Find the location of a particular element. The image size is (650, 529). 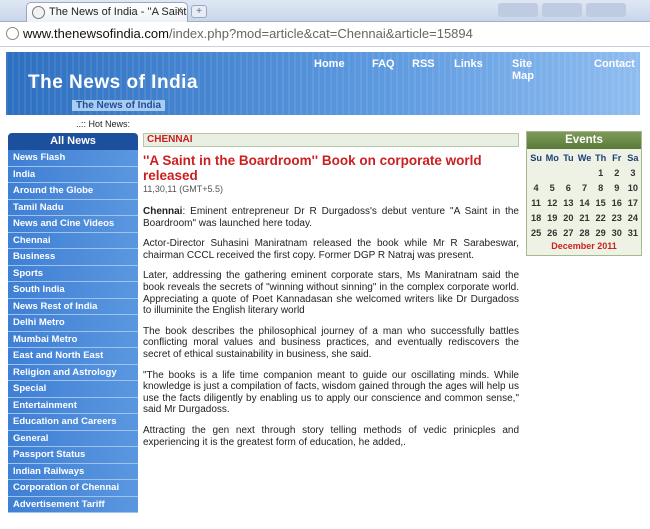

window-close-button is located at coordinates (606, 10).